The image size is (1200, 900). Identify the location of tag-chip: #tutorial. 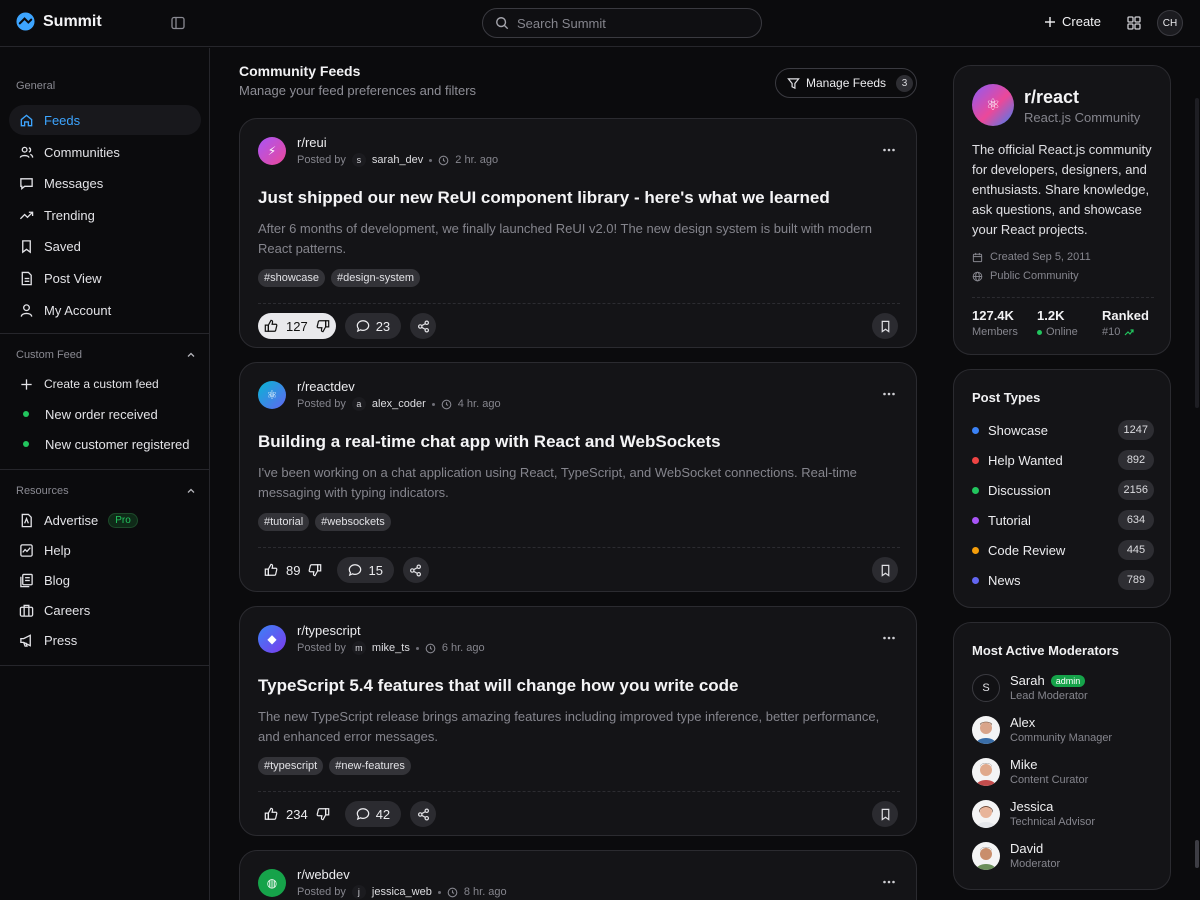
(284, 522).